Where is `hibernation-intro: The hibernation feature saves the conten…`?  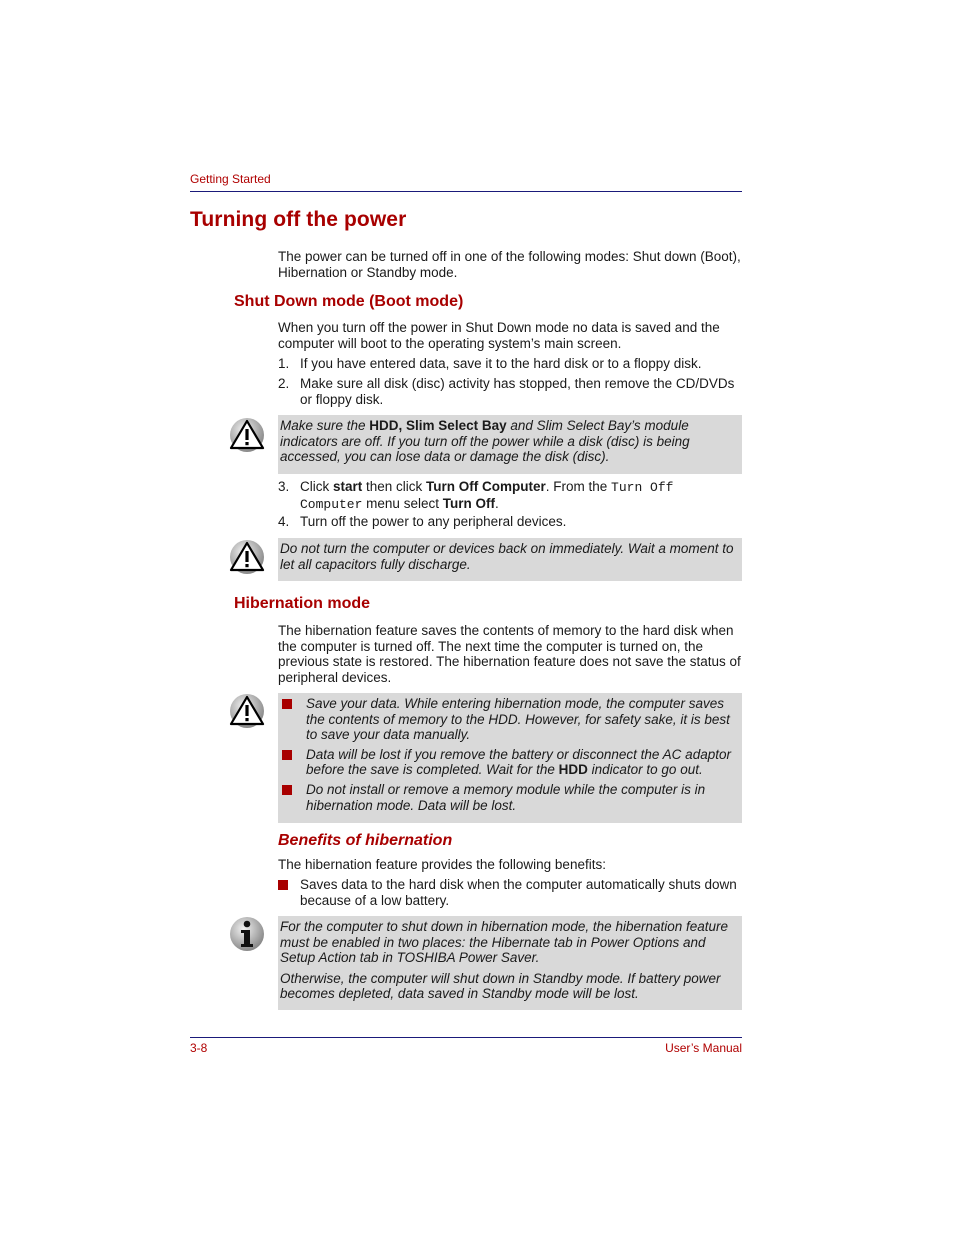
hibernation-intro: The hibernation feature saves the conten… is located at coordinates (509, 654).